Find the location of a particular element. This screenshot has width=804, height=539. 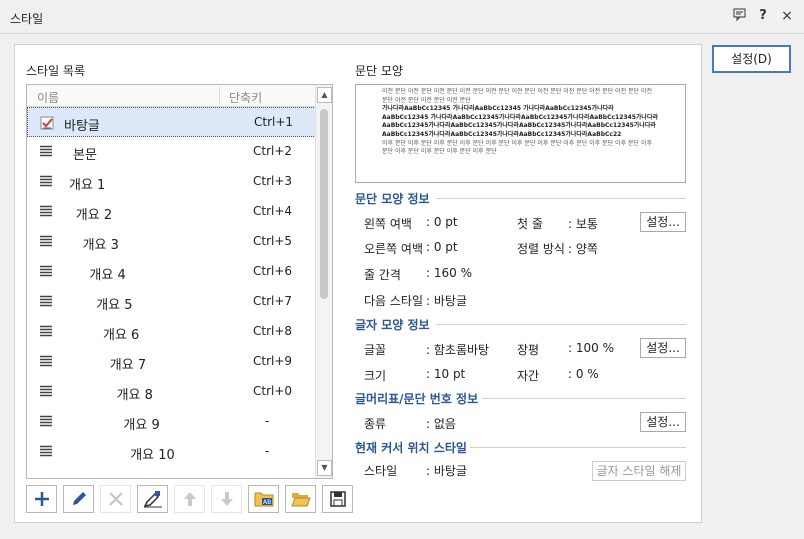

left-margin-label: 왼쪽 여백 is located at coordinates (388, 224).